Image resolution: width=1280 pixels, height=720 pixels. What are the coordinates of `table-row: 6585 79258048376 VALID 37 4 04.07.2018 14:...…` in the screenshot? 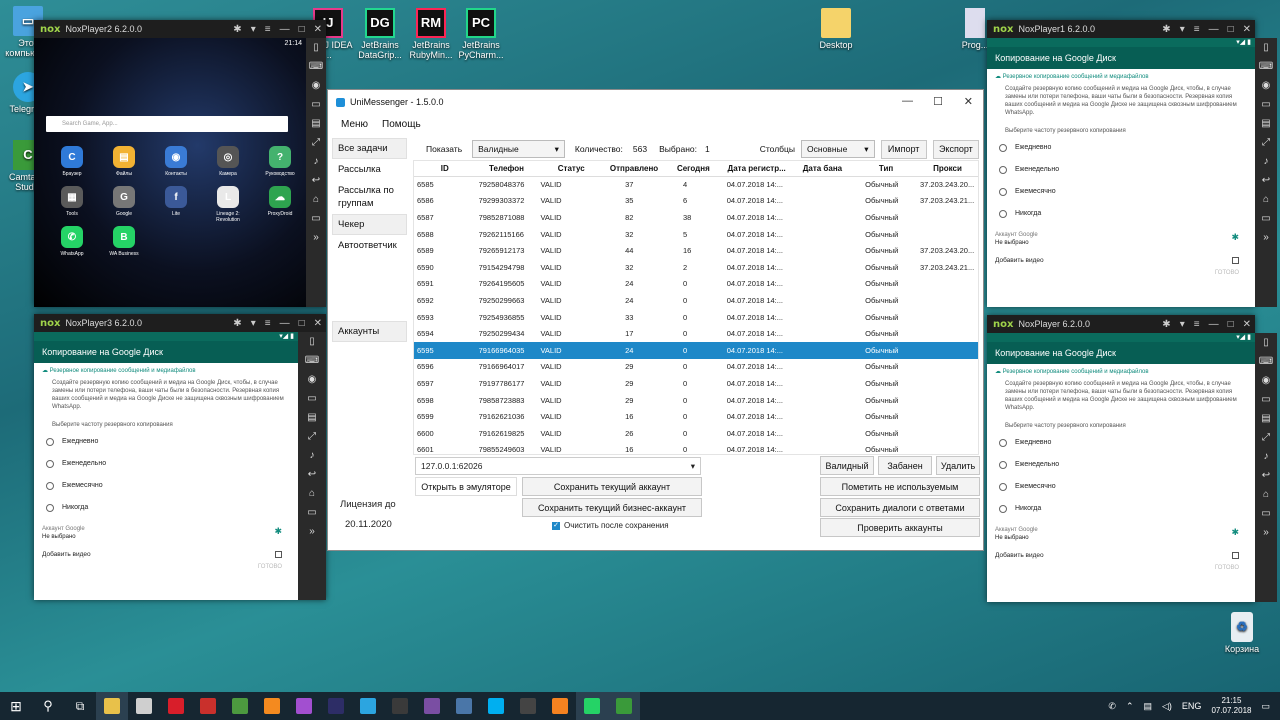 It's located at (696, 184).